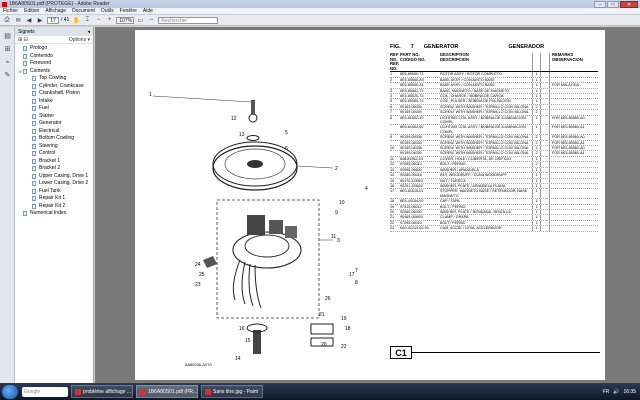 The height and width of the screenshot is (400, 640). I want to click on parts-cell: COVER, HOLE / CUBIERTA, DE ORIFICIO, so click(476, 158).